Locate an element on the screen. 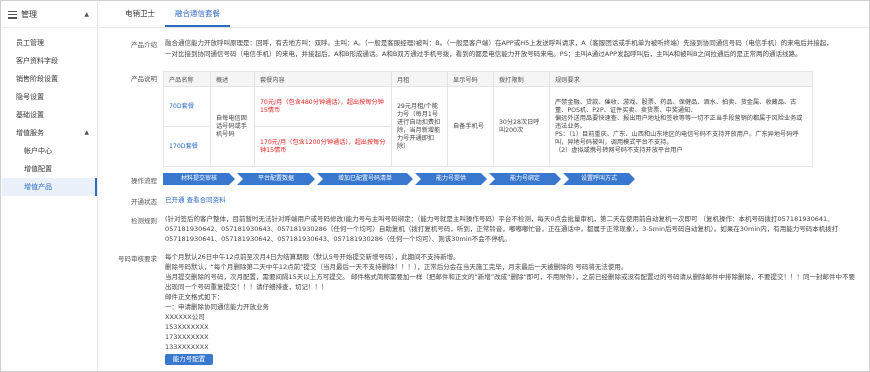 The width and height of the screenshot is (870, 372). sidebar-group-label: 增值服务 is located at coordinates (30, 133).